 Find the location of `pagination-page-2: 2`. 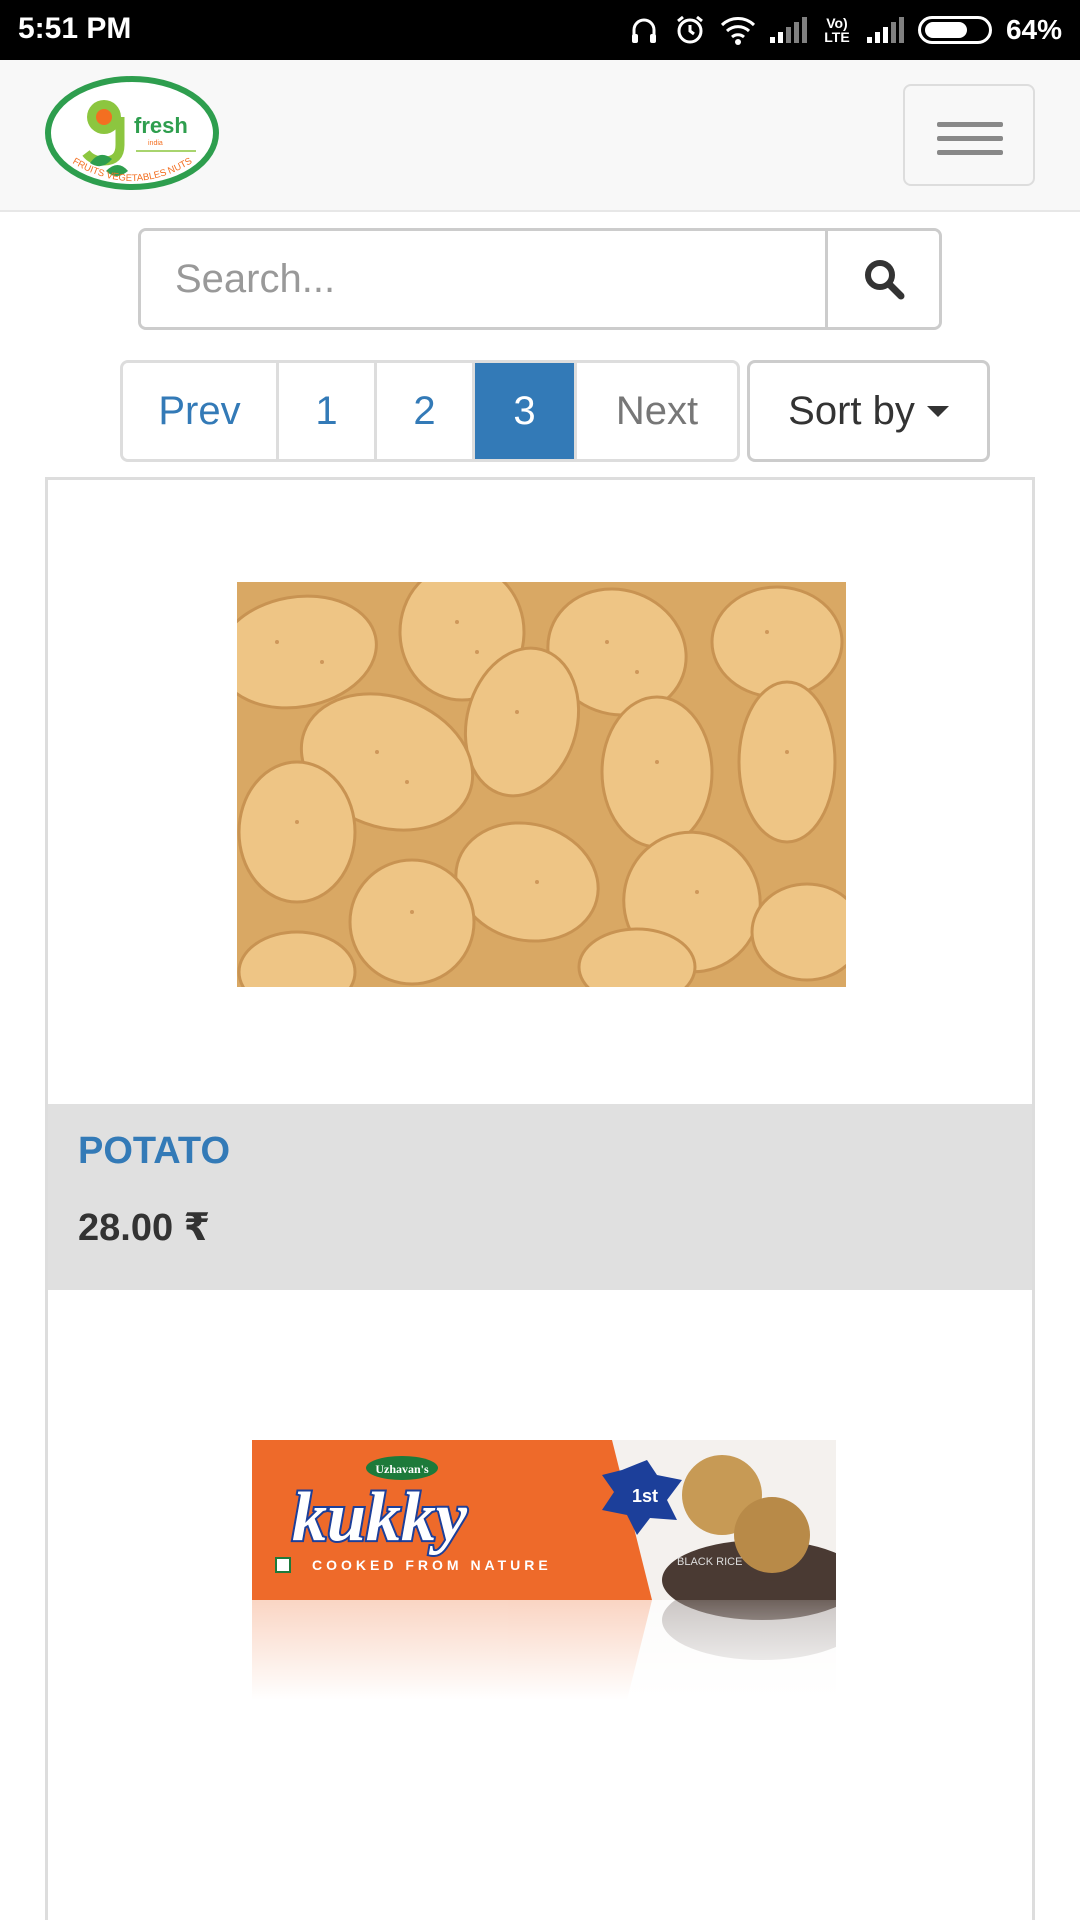

pagination-page-2: 2 is located at coordinates (426, 411).